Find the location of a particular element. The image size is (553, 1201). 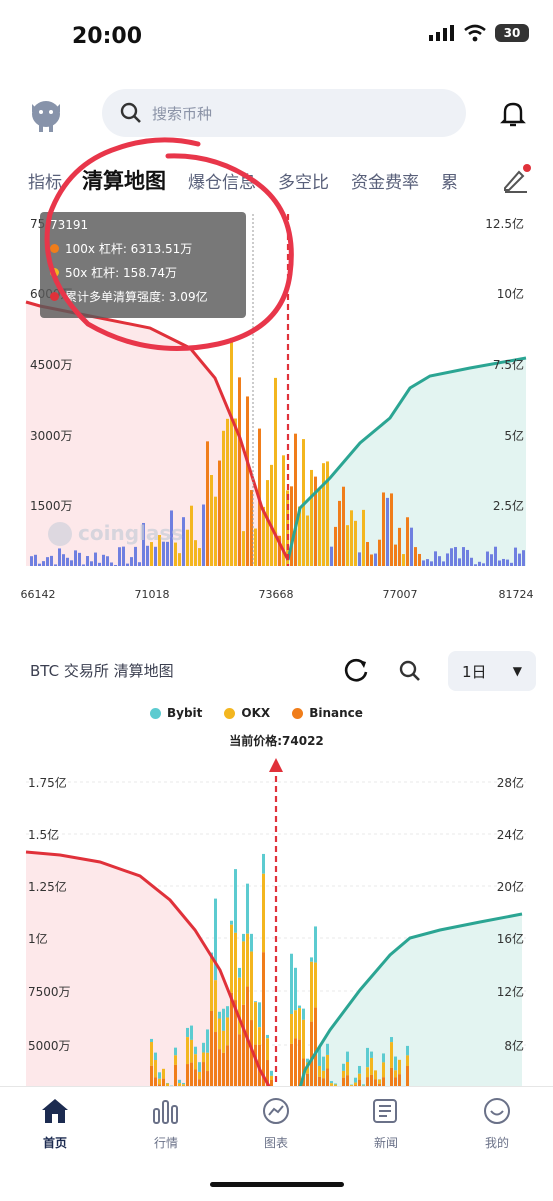

status-time: 20:00 is located at coordinates (107, 36).